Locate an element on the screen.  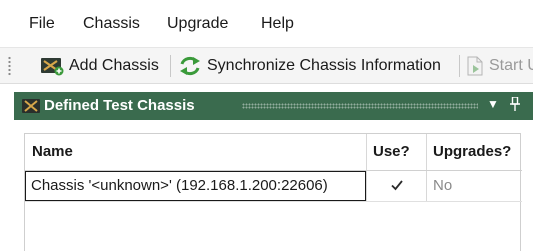
column-header-name: Name is located at coordinates (195, 152).